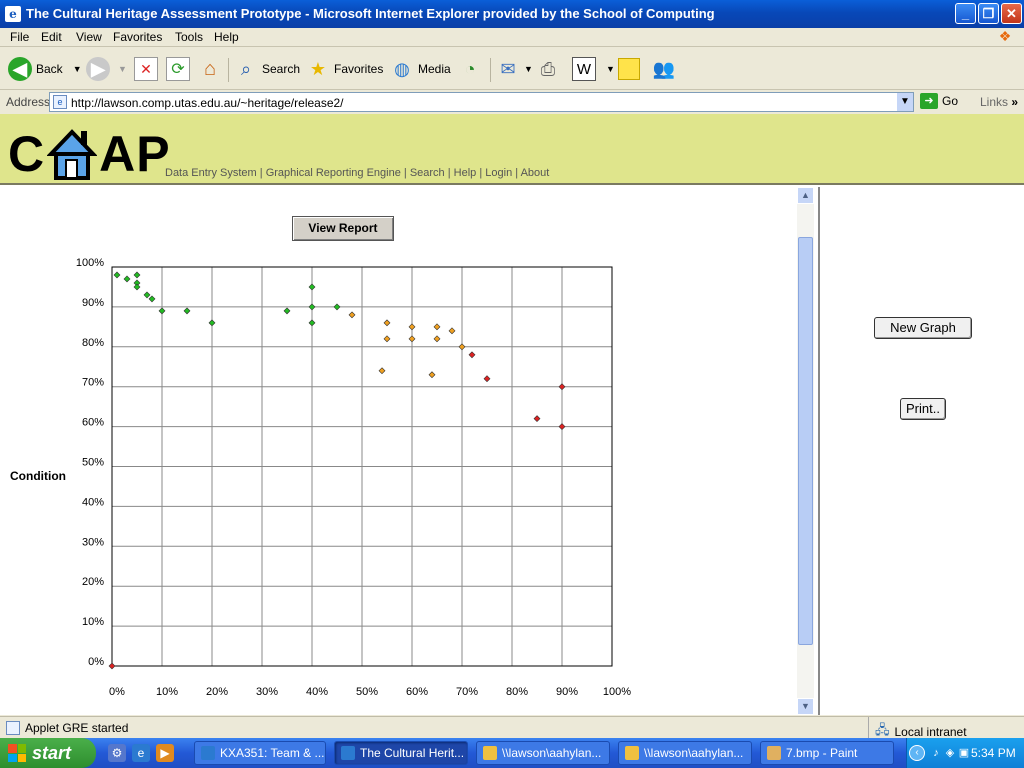 The height and width of the screenshot is (768, 1024). I want to click on start-button: start, so click(48, 753).